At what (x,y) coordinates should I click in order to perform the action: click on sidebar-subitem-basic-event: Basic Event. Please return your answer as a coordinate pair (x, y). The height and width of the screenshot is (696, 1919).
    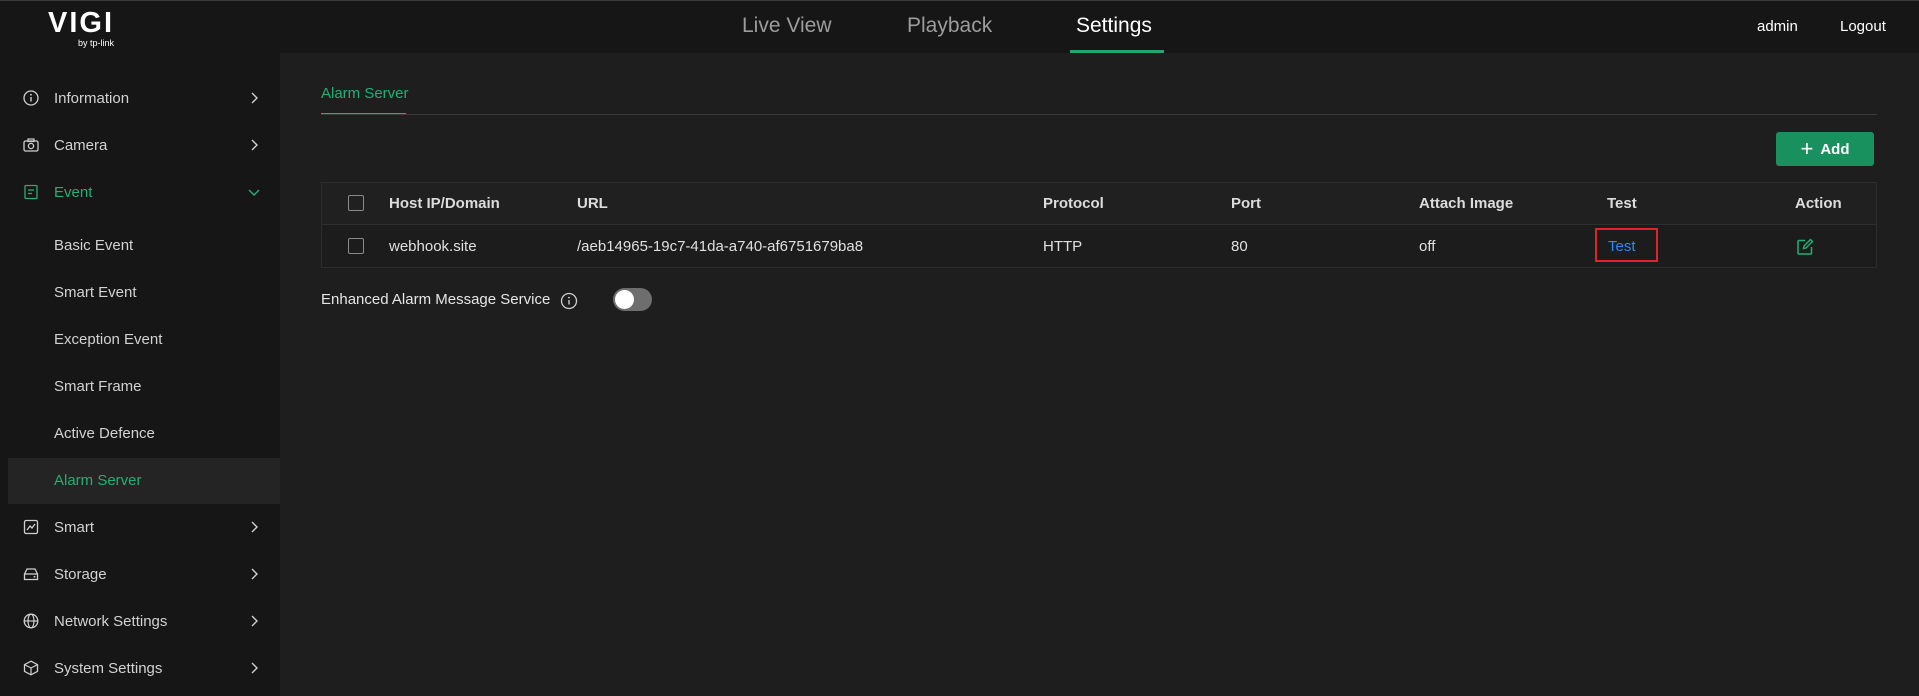
    Looking at the image, I should click on (144, 246).